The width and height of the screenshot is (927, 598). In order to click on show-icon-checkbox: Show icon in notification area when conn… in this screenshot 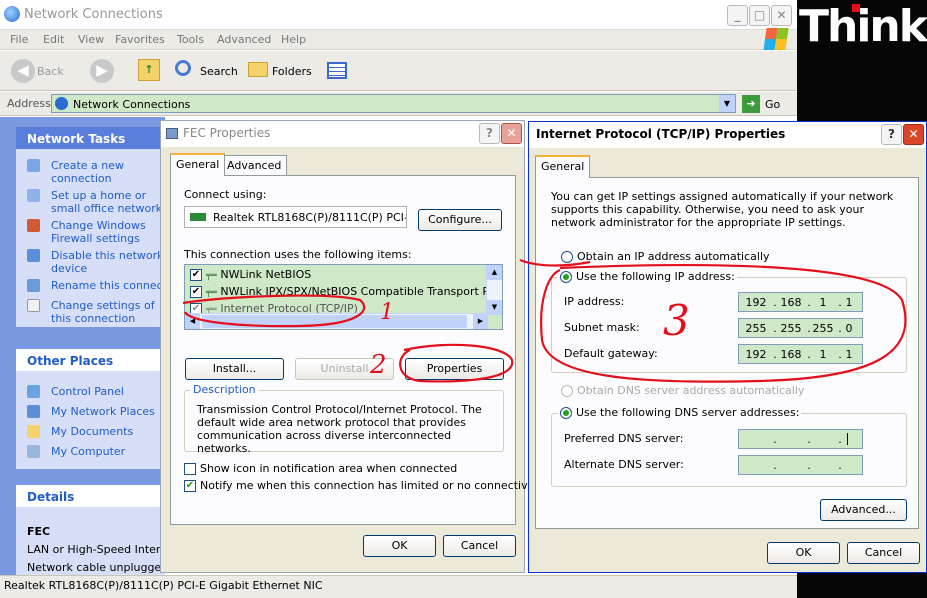, I will do `click(320, 468)`.